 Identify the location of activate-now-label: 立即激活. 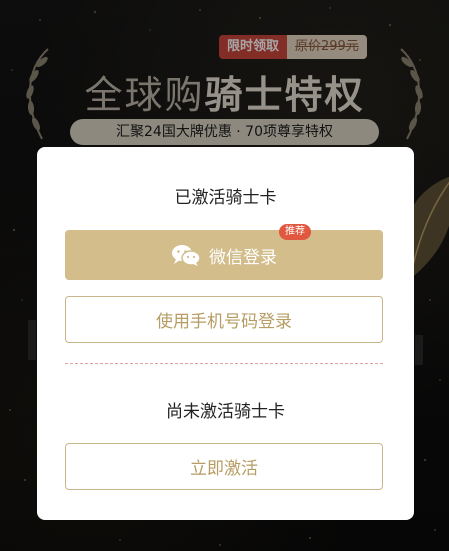
(224, 469).